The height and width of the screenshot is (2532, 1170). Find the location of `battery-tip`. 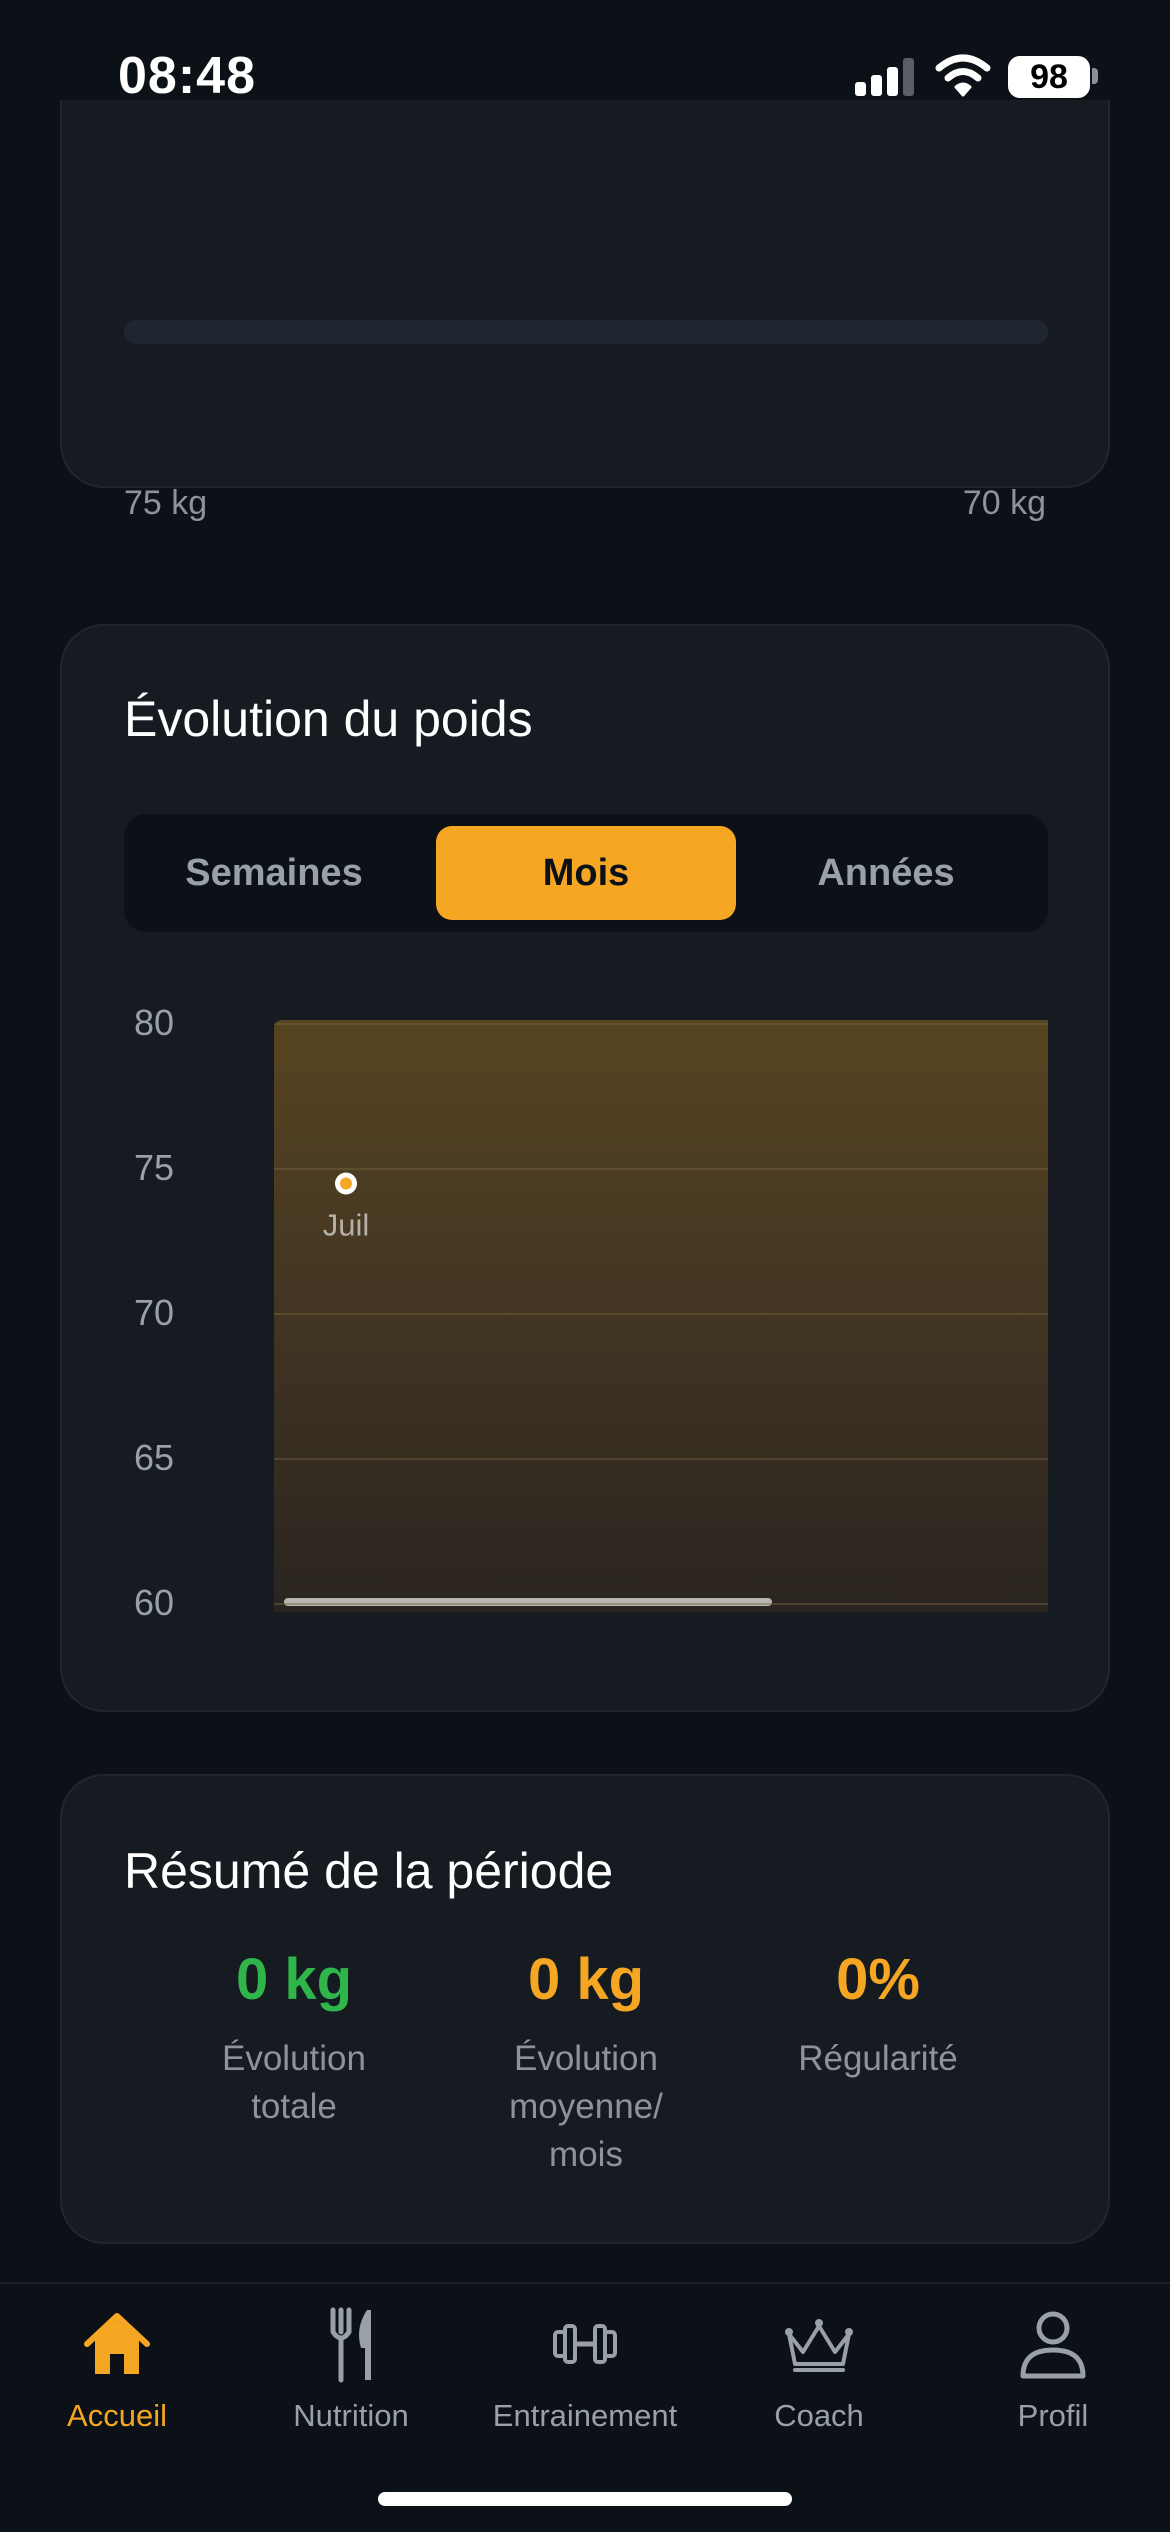

battery-tip is located at coordinates (1095, 76).